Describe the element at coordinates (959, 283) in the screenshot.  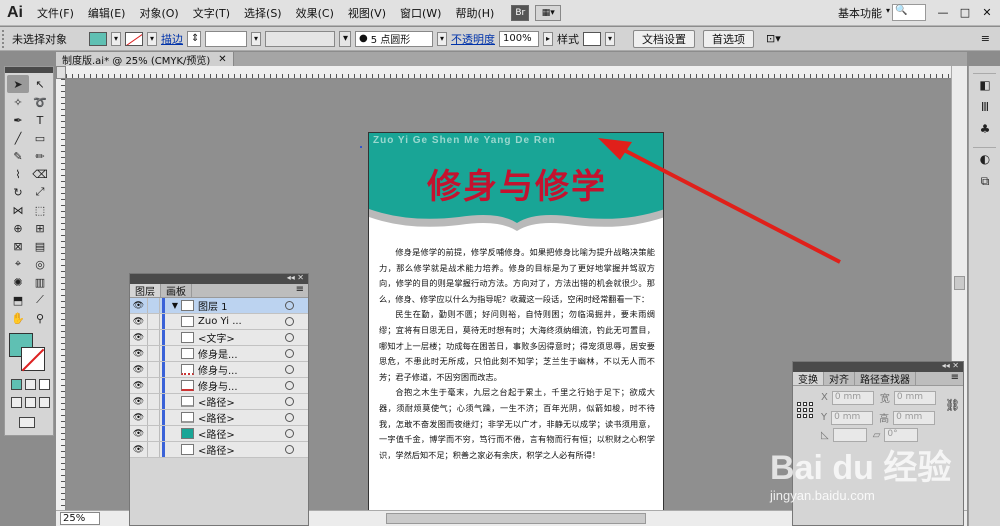
I see `vertical-scroll-thumb` at that location.